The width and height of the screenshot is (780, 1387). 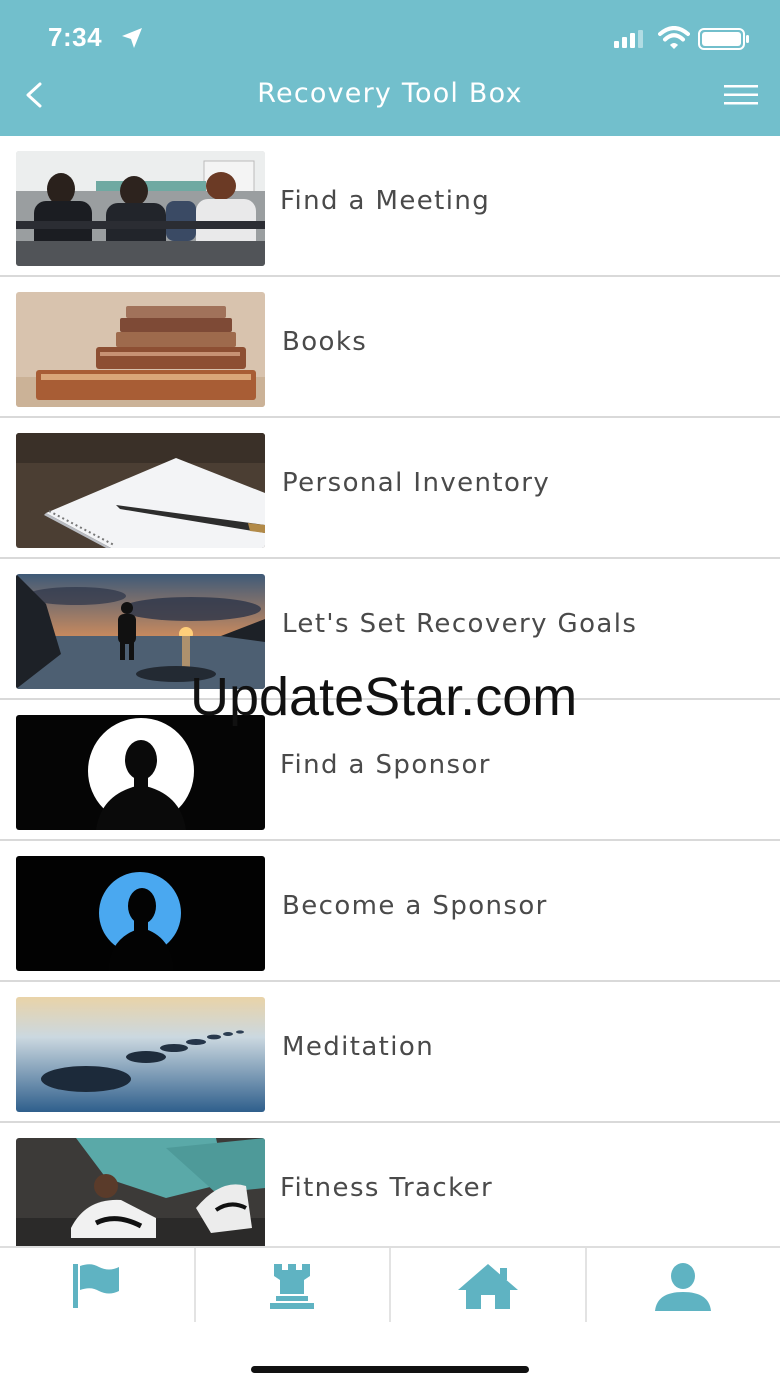 What do you see at coordinates (390, 347) in the screenshot?
I see `list-item-books: Books` at bounding box center [390, 347].